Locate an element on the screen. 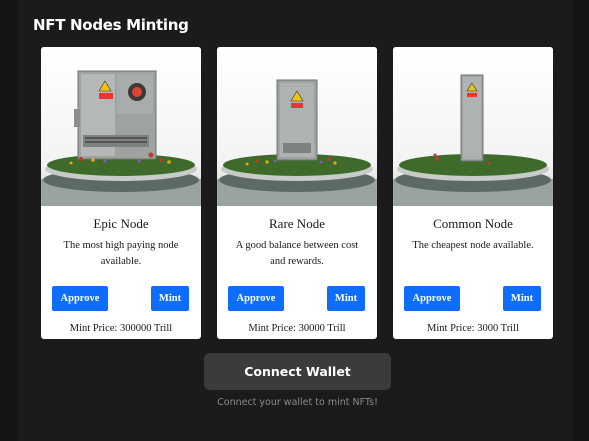 The height and width of the screenshot is (441, 589). connect-wallet-hint: Connect your wallet to mint NFTs! is located at coordinates (297, 402).